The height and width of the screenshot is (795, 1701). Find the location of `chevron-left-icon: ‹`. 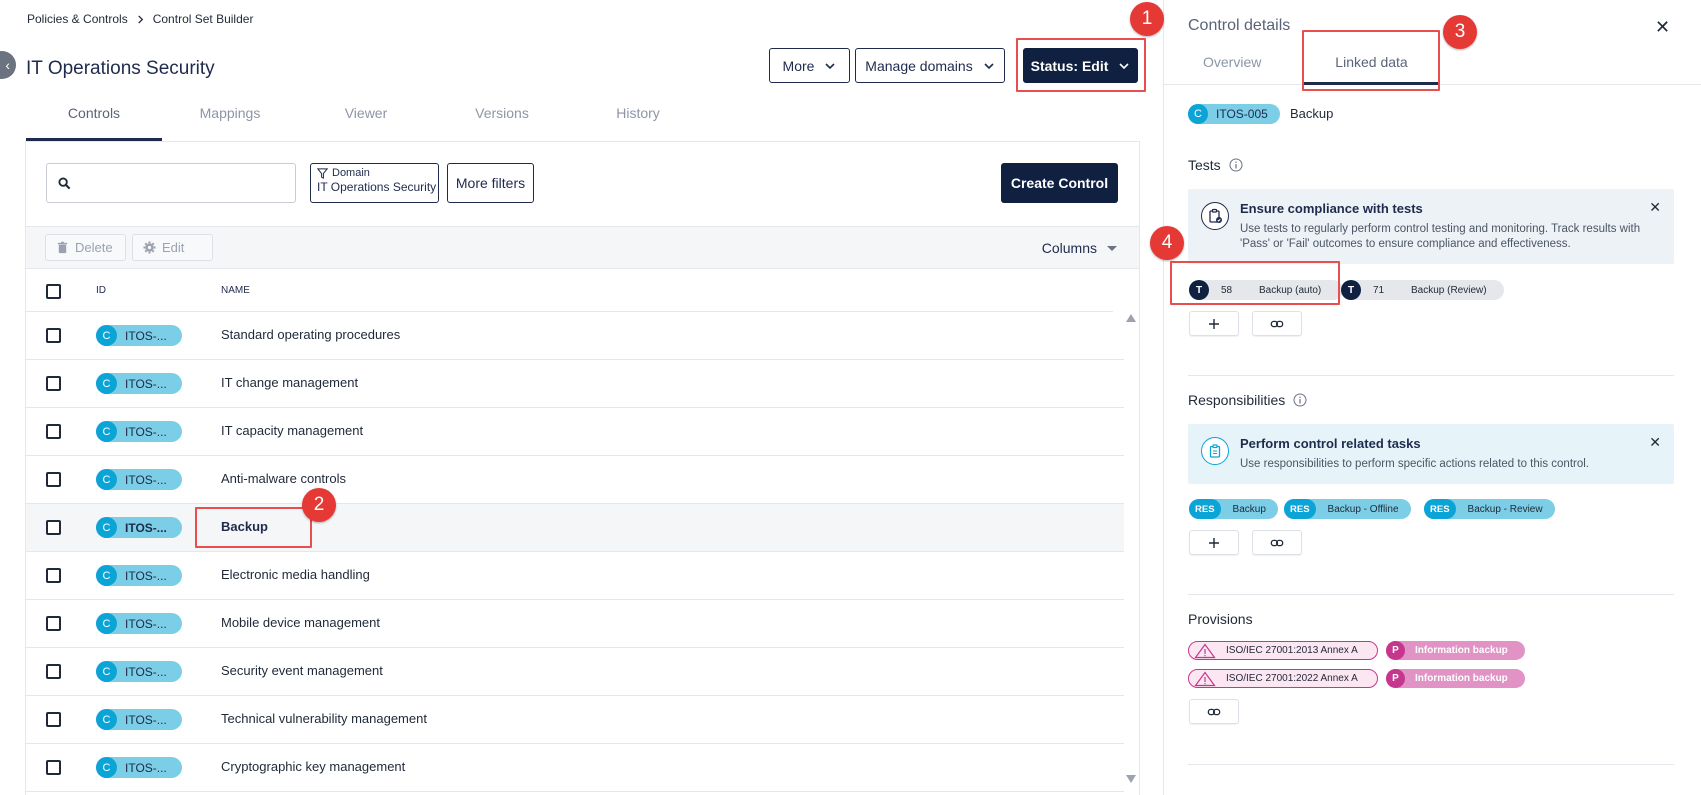

chevron-left-icon: ‹ is located at coordinates (7, 65).